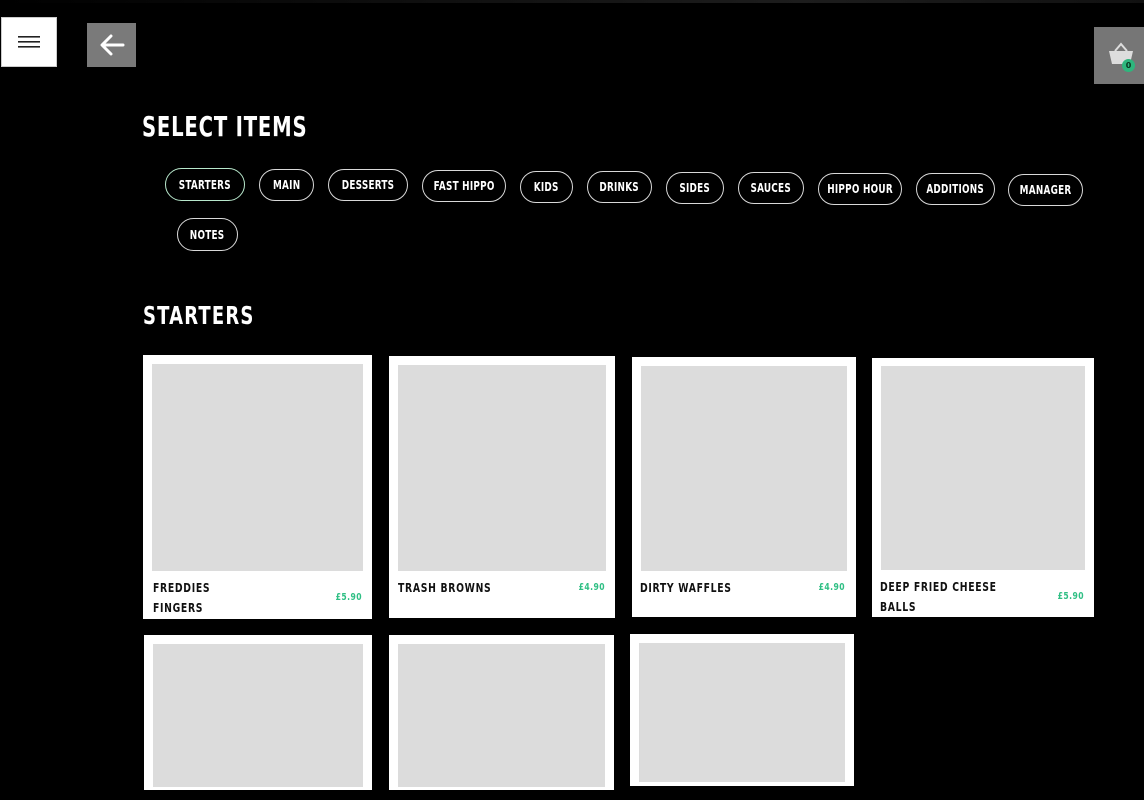  What do you see at coordinates (199, 315) in the screenshot?
I see `section-title: STARTERS` at bounding box center [199, 315].